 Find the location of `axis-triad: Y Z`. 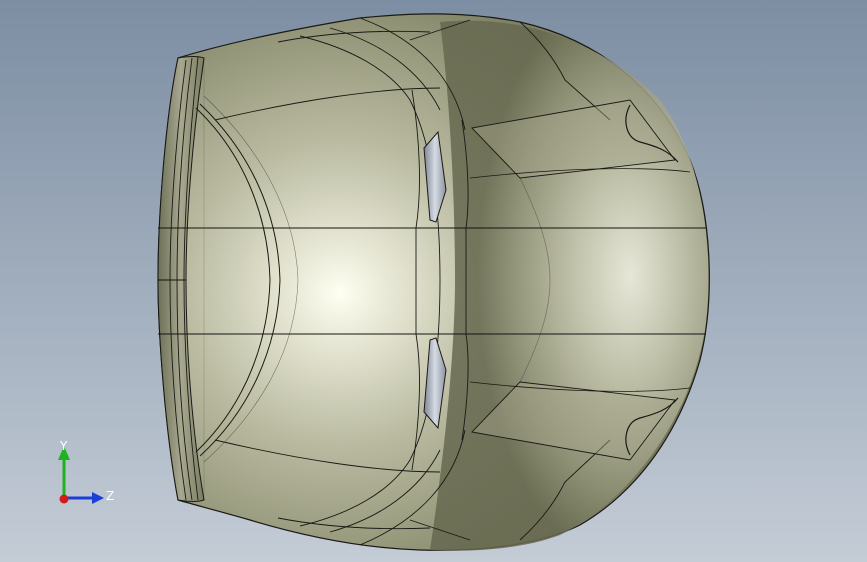

axis-triad: Y Z is located at coordinates (86, 471).